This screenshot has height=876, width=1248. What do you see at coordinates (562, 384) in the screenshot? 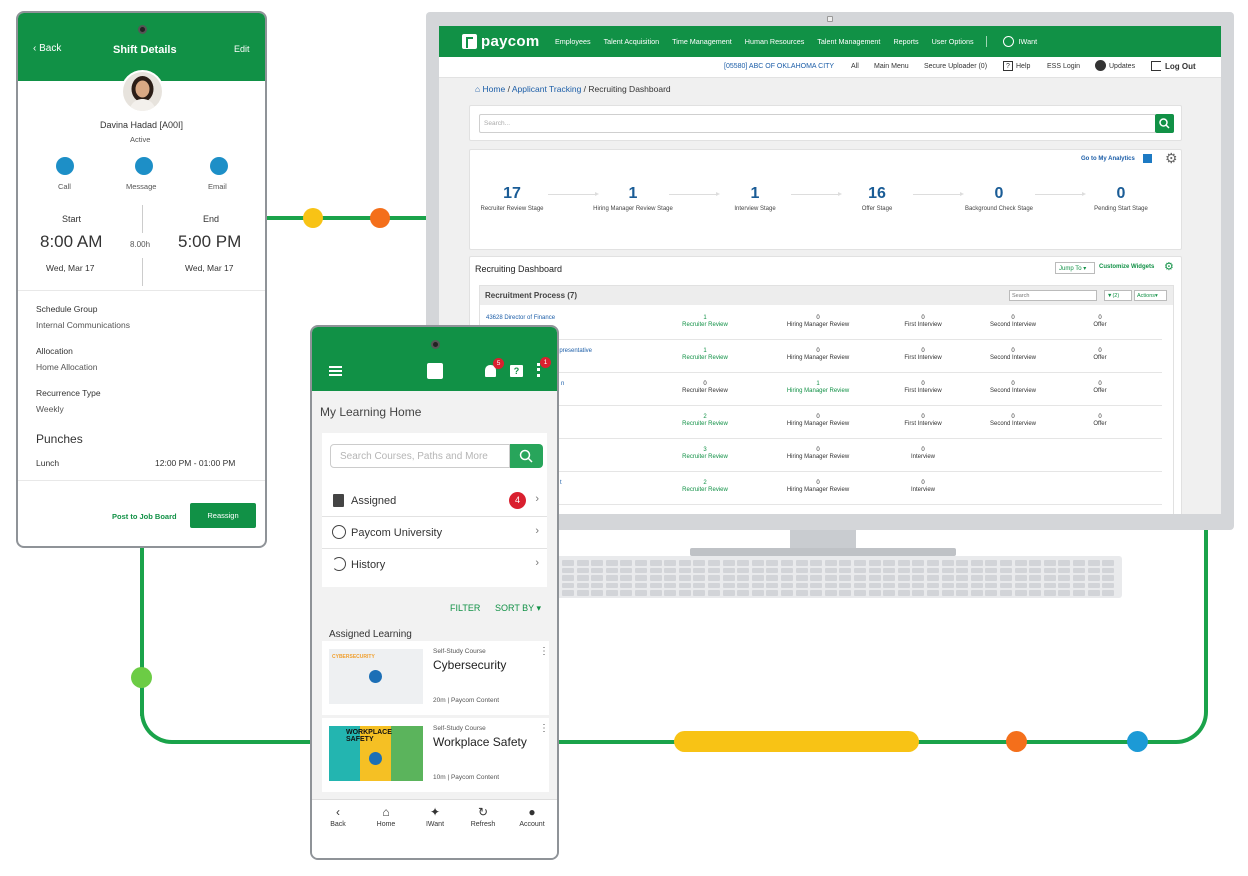
I see `job-link: n` at bounding box center [562, 384].